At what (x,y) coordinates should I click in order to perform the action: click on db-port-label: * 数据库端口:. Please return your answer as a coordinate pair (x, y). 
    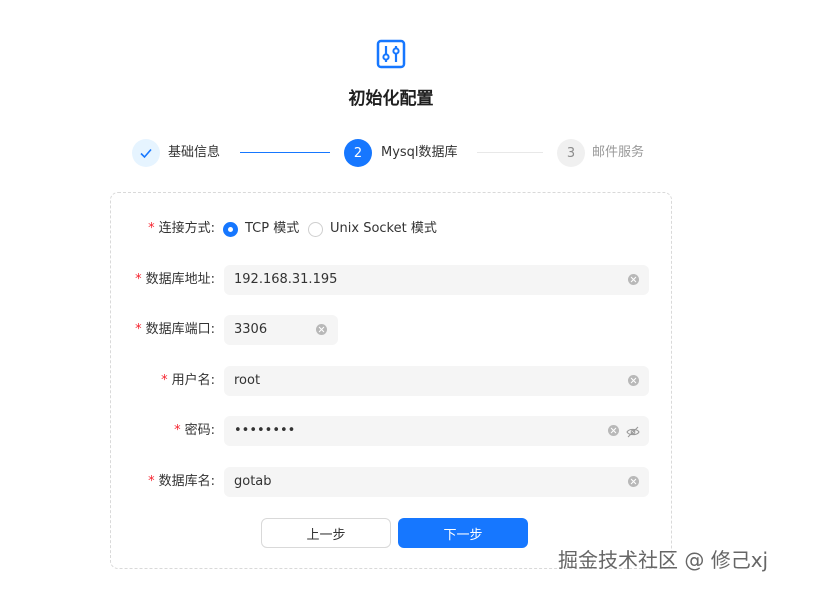
    Looking at the image, I should click on (175, 329).